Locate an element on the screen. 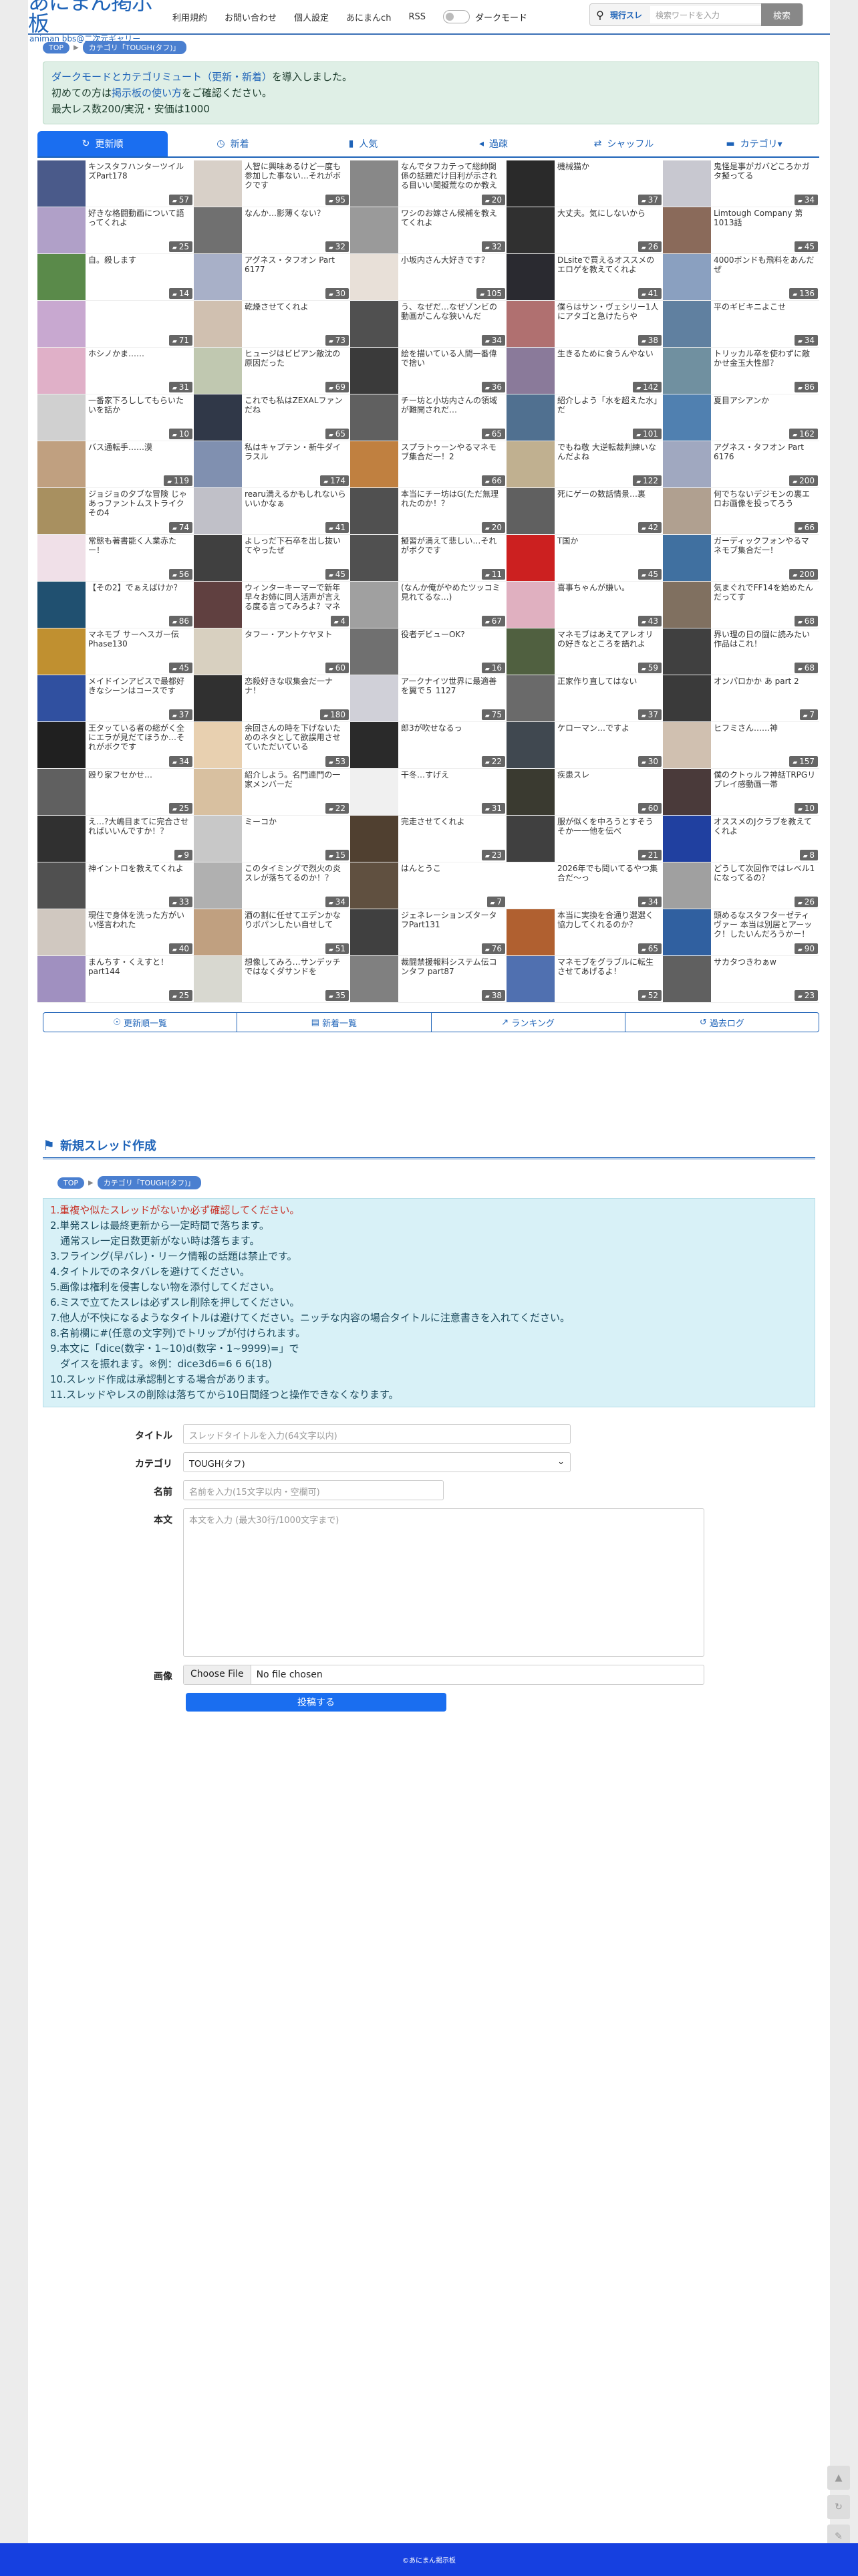 This screenshot has height=2576, width=858. thread-title: アークナイツ世界に最適善を翼で５ 1127 is located at coordinates (452, 690).